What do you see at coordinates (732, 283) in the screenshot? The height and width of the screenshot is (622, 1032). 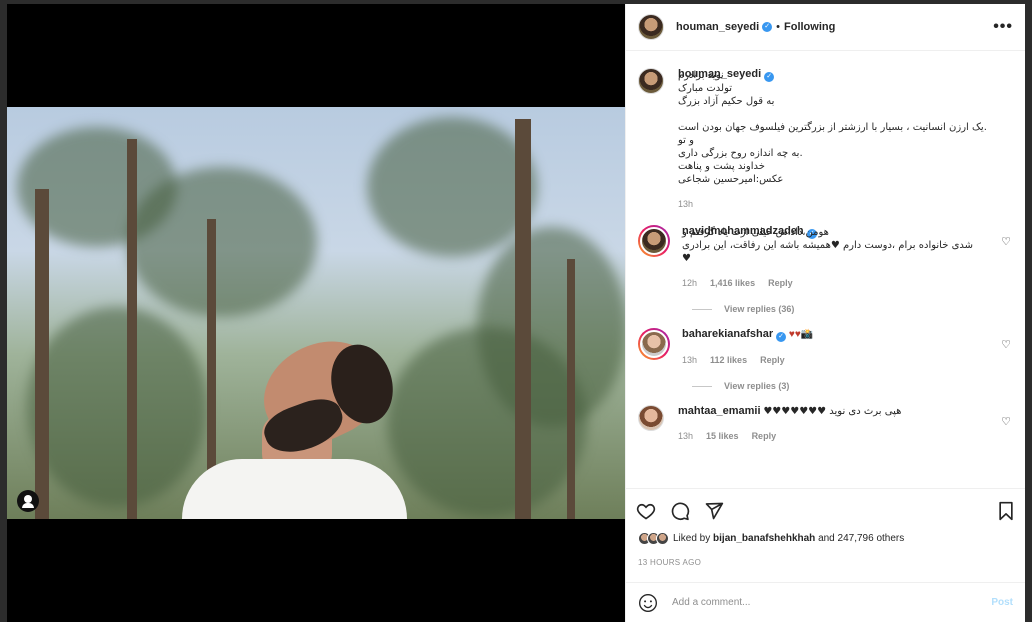 I see `comment-likes: 1,416 likes` at bounding box center [732, 283].